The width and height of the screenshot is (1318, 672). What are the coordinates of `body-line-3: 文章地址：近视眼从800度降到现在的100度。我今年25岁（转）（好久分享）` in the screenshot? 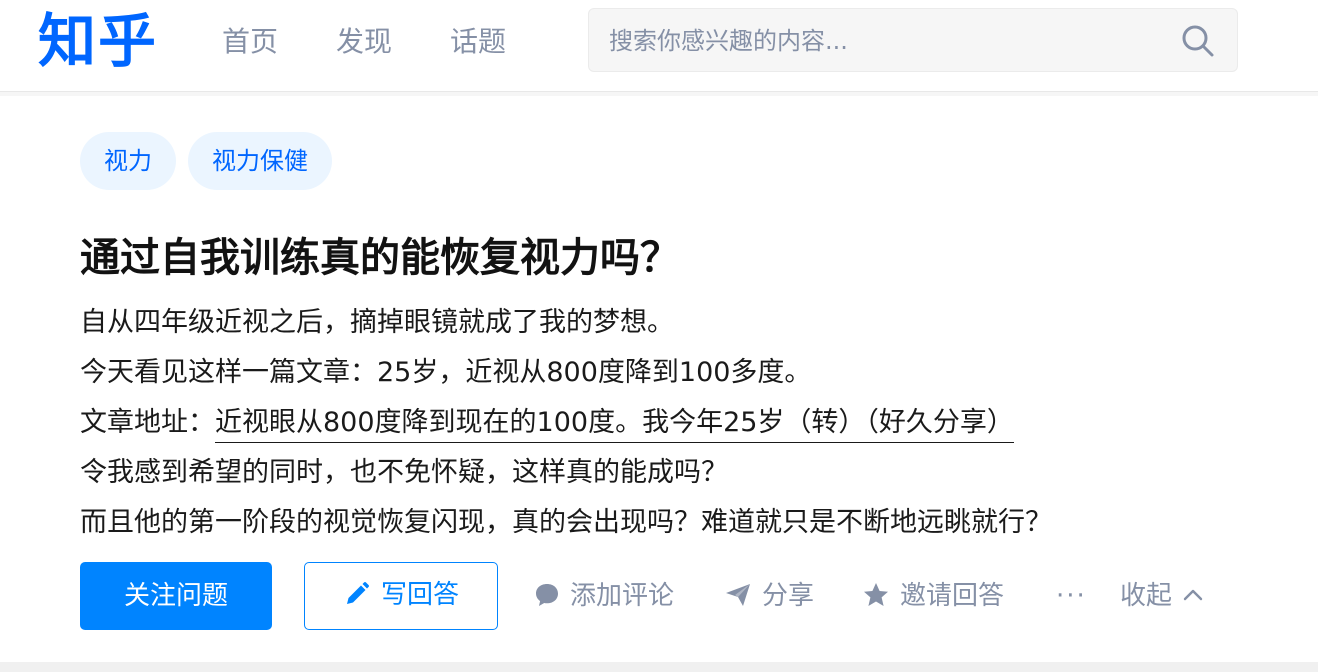 It's located at (566, 423).